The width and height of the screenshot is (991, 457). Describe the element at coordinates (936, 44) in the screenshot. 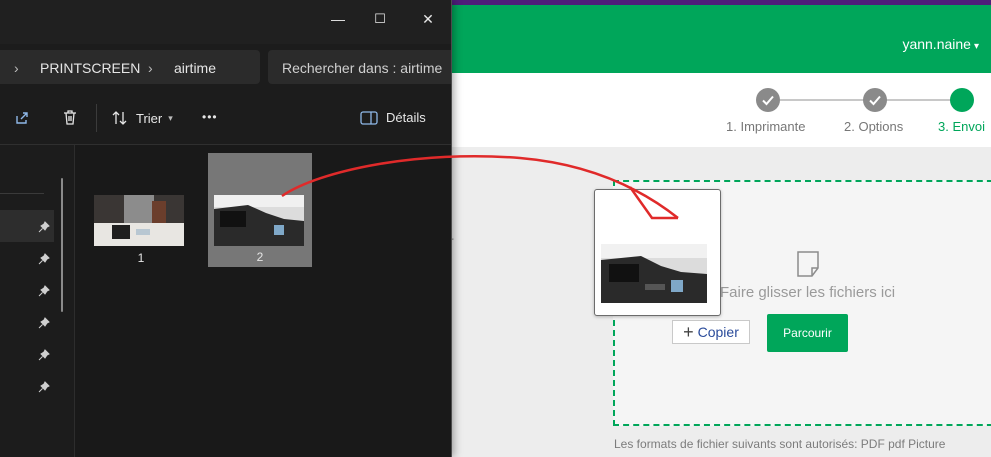

I see `user-name: yann.naine` at that location.